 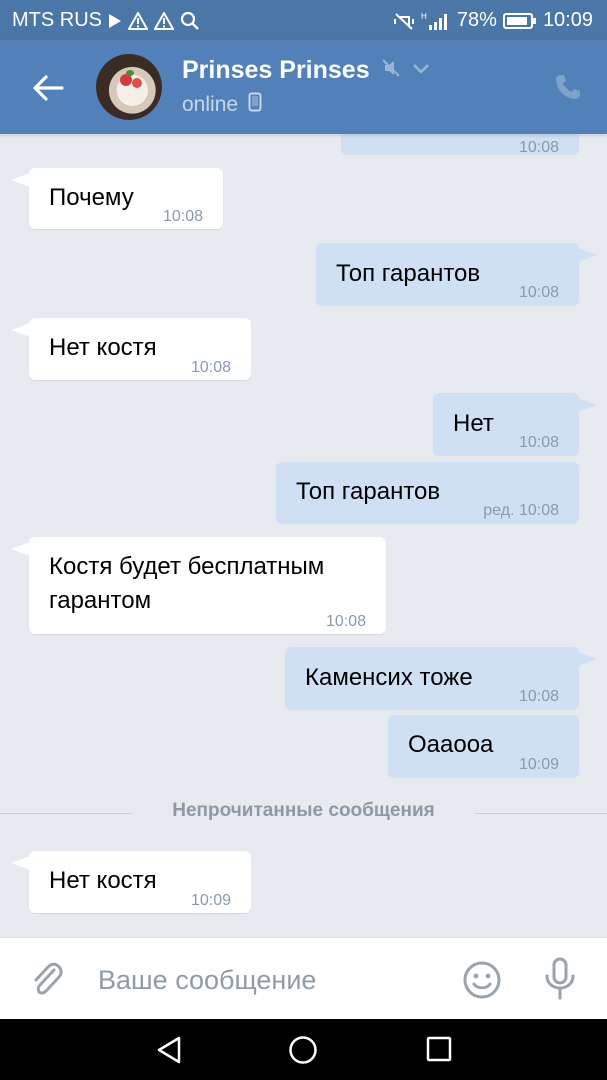 I want to click on play-icon, so click(x=115, y=21).